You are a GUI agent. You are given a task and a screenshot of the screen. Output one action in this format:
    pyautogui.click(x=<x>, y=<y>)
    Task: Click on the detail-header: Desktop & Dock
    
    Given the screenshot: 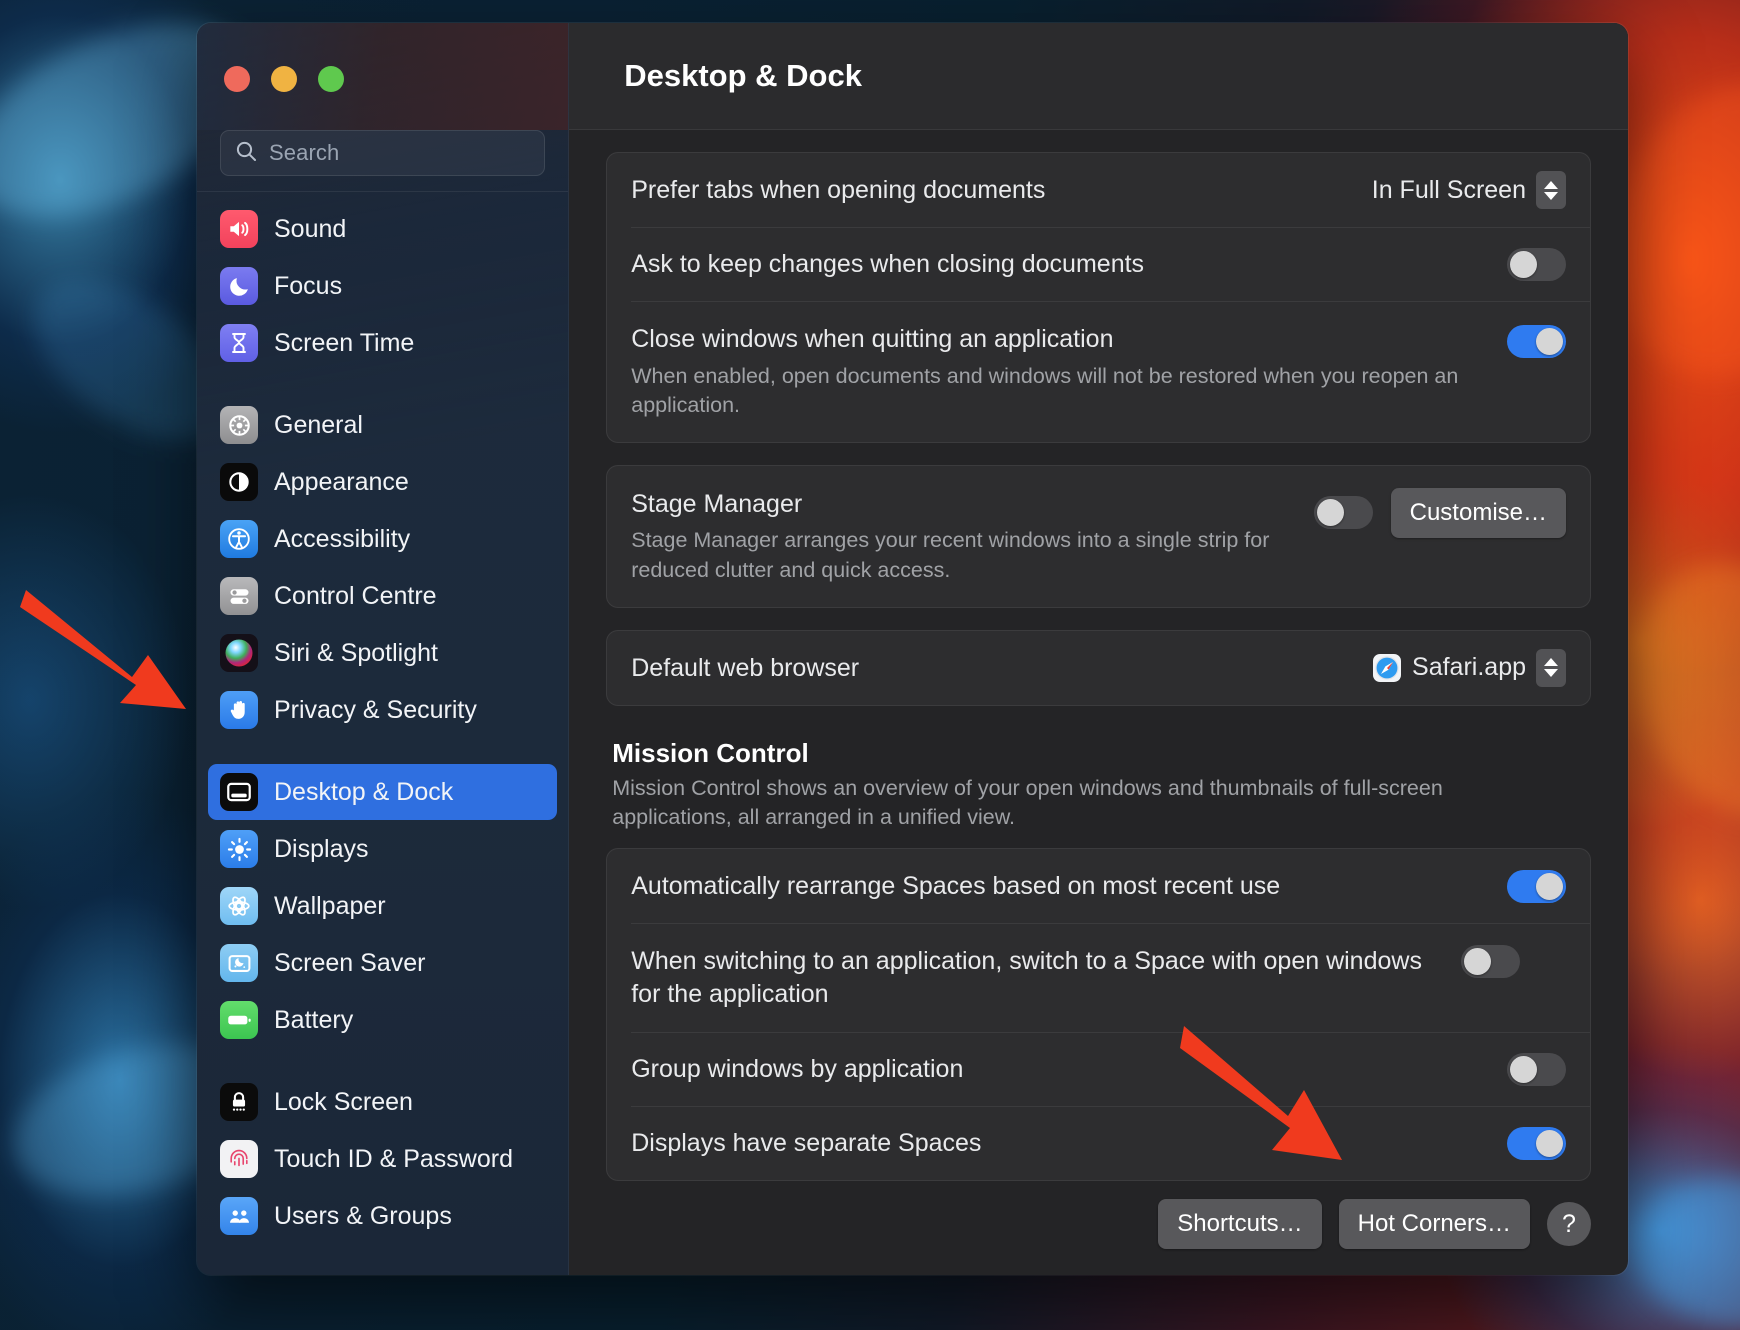 What is the action you would take?
    pyautogui.click(x=1098, y=76)
    